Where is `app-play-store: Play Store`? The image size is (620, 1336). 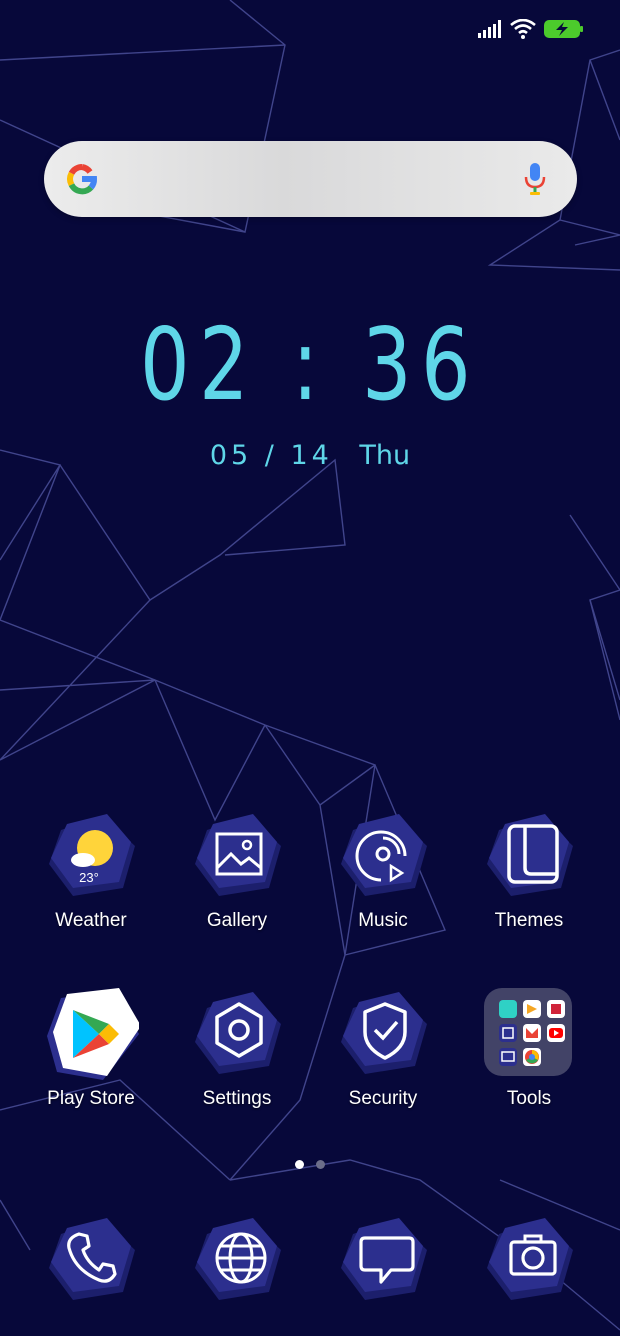
app-play-store: Play Store is located at coordinates (91, 1061).